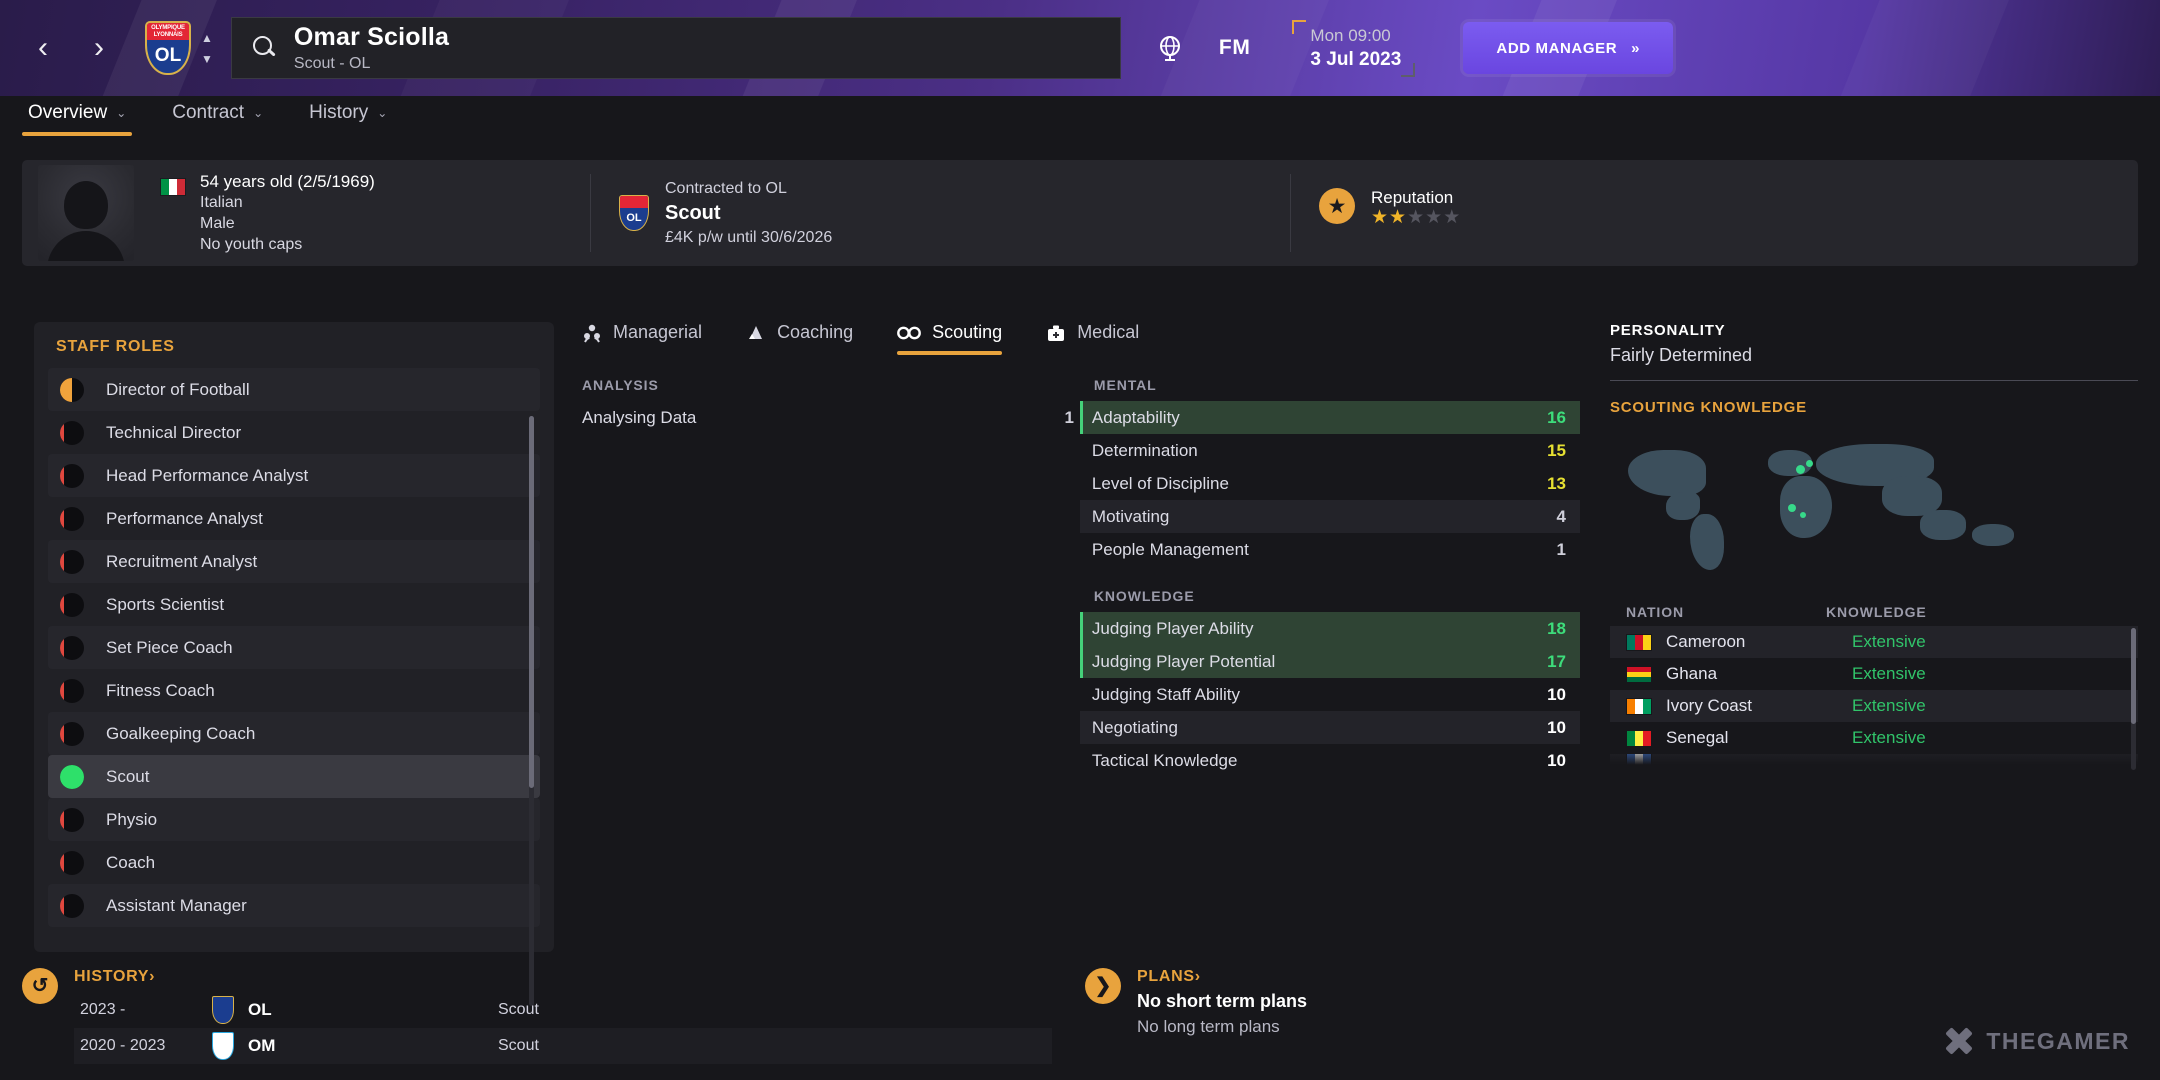 This screenshot has width=2160, height=1080. Describe the element at coordinates (207, 38) in the screenshot. I see `chevron-up-icon: ▲` at that location.